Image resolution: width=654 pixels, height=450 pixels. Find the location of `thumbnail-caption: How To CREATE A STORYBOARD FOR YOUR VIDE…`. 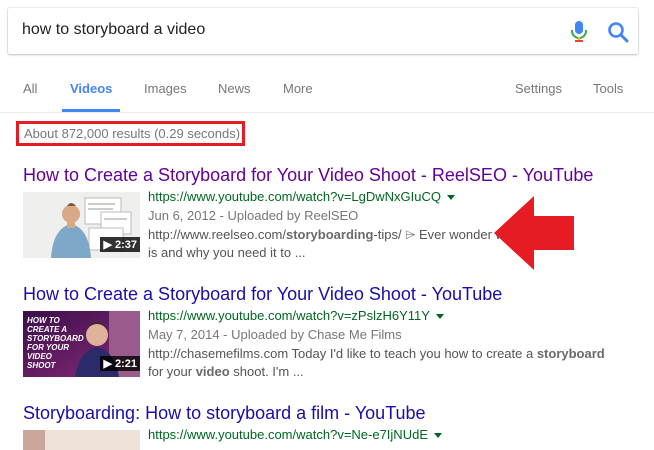

thumbnail-caption: How To CREATE A STORYBOARD FOR YOUR VIDE… is located at coordinates (55, 343).